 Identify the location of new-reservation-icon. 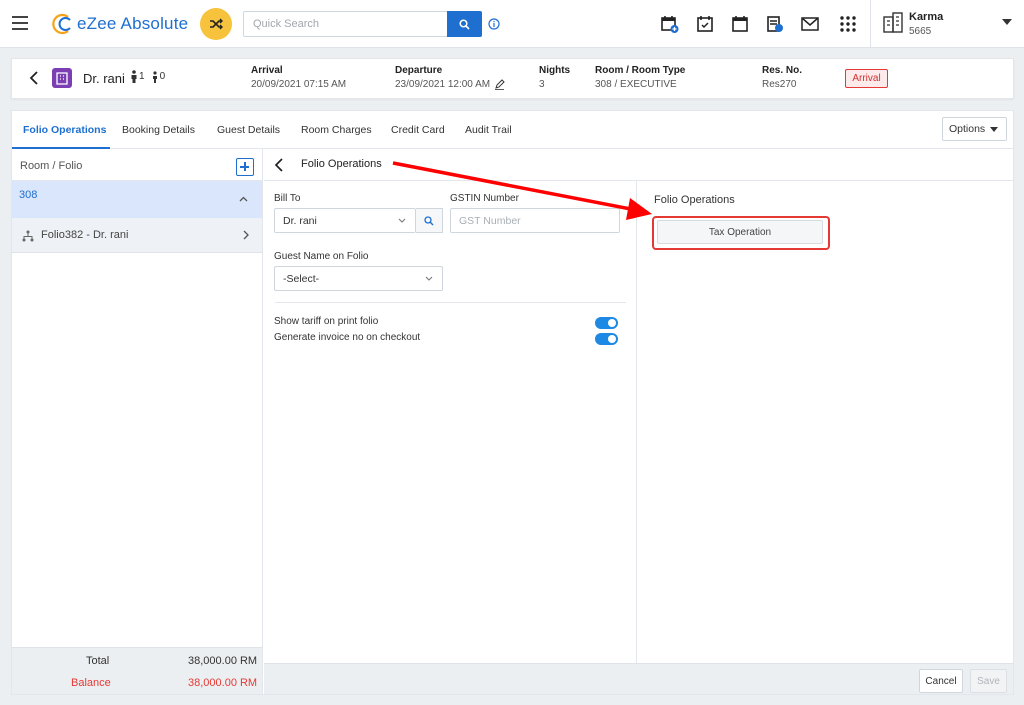
(670, 24).